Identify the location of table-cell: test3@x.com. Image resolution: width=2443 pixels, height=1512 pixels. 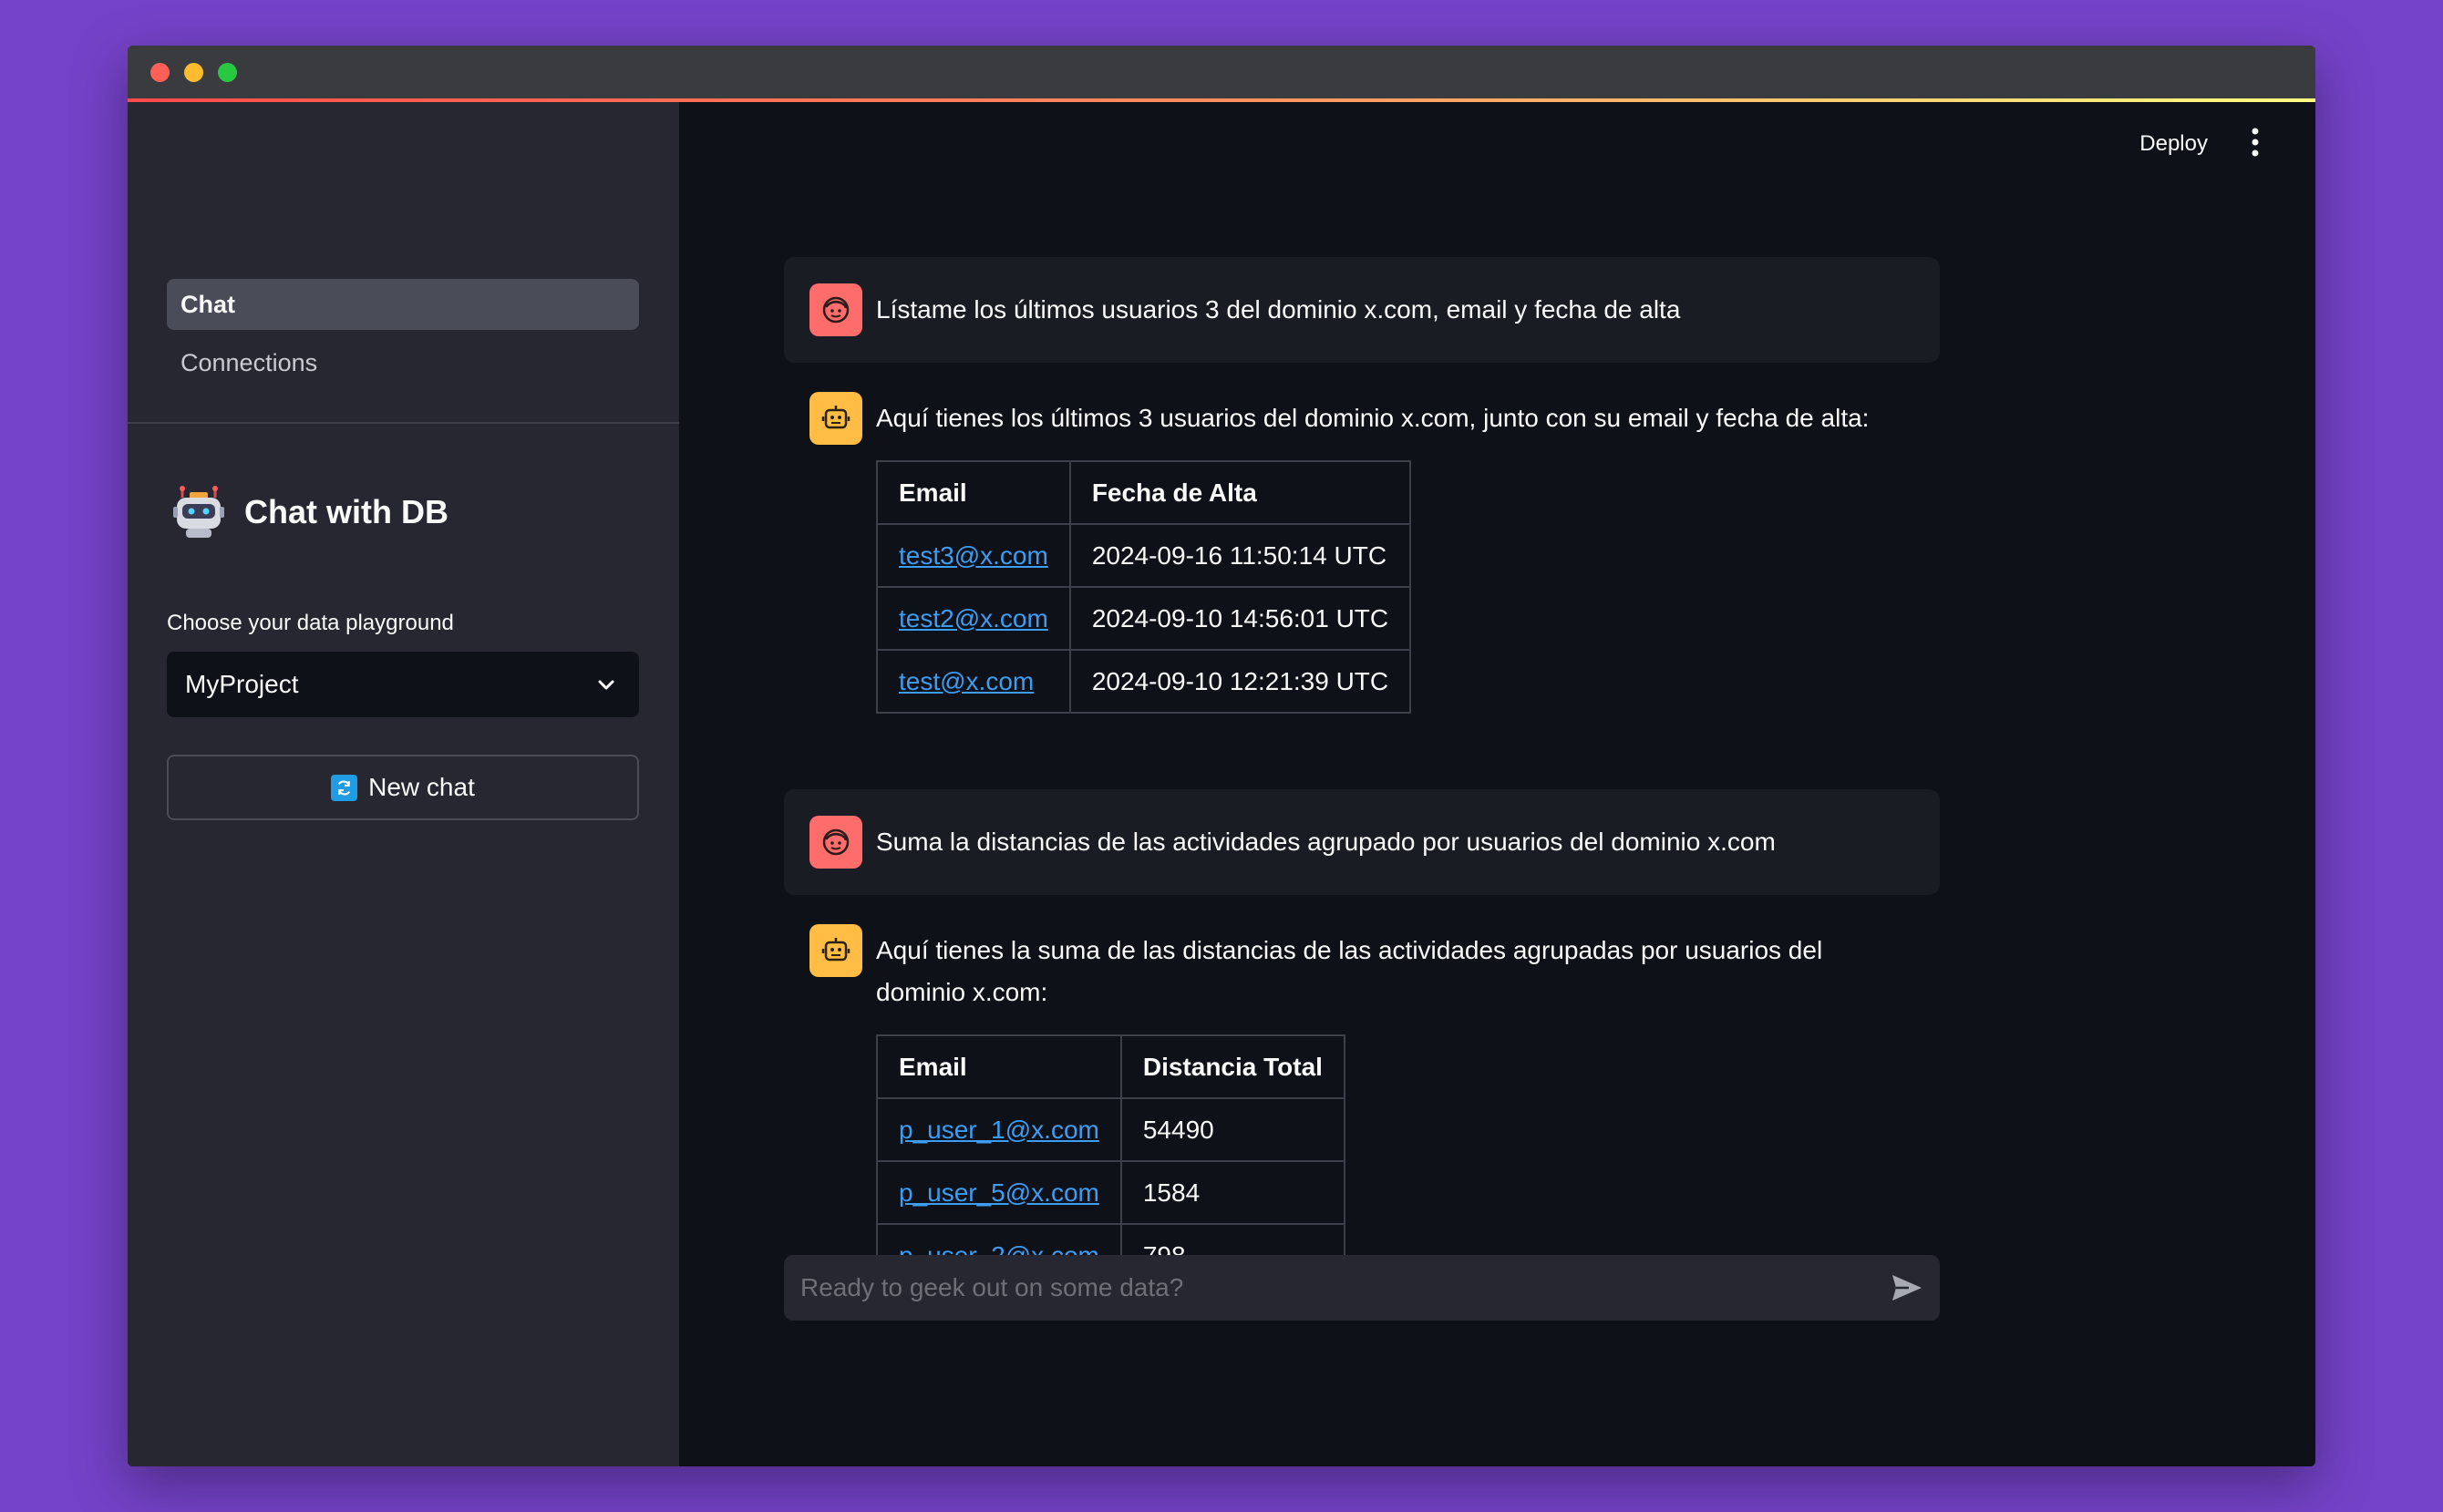
(973, 555).